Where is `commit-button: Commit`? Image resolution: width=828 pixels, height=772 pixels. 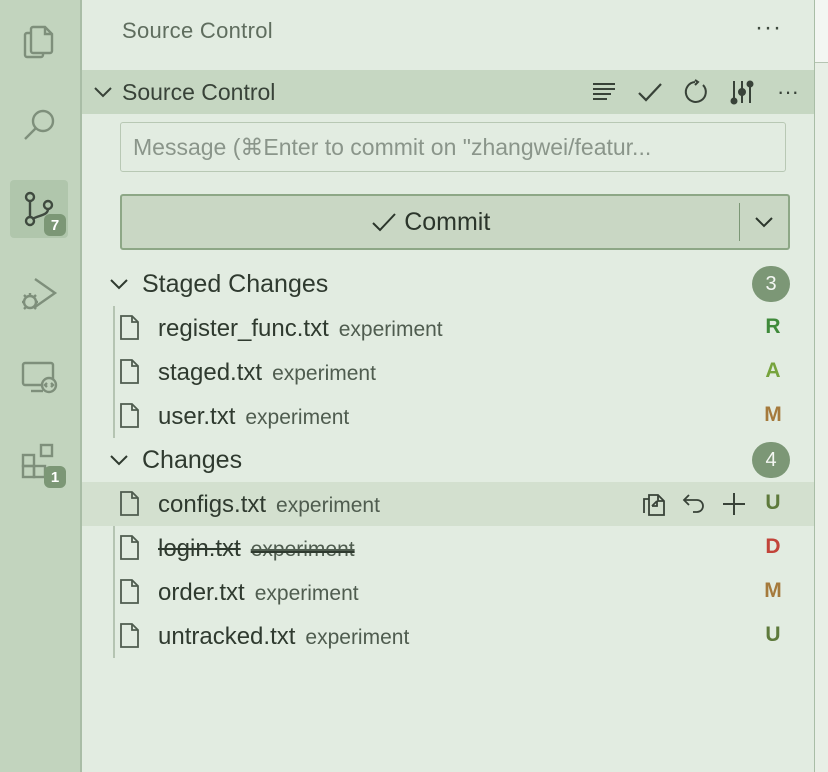 commit-button: Commit is located at coordinates (430, 222).